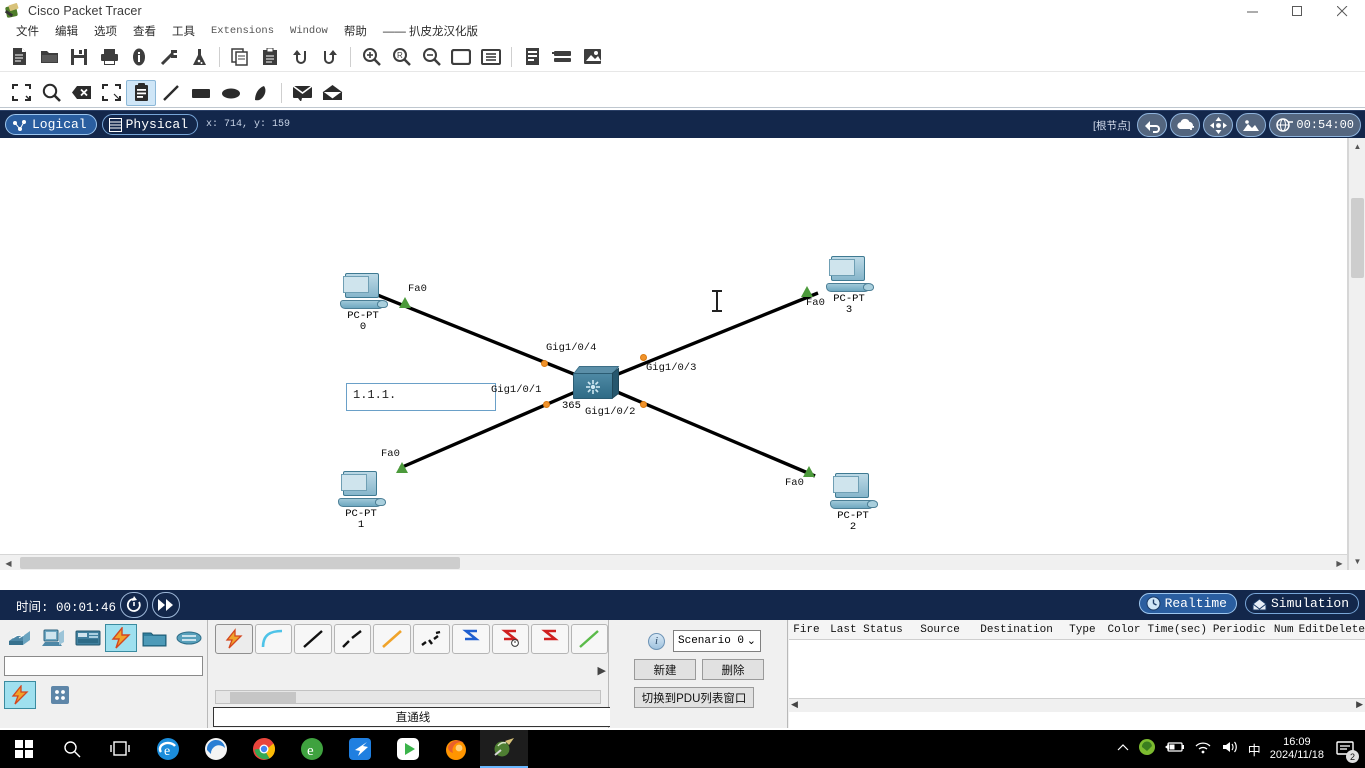 The image size is (1365, 768). I want to click on delete-scenario-button: 删除, so click(733, 669).